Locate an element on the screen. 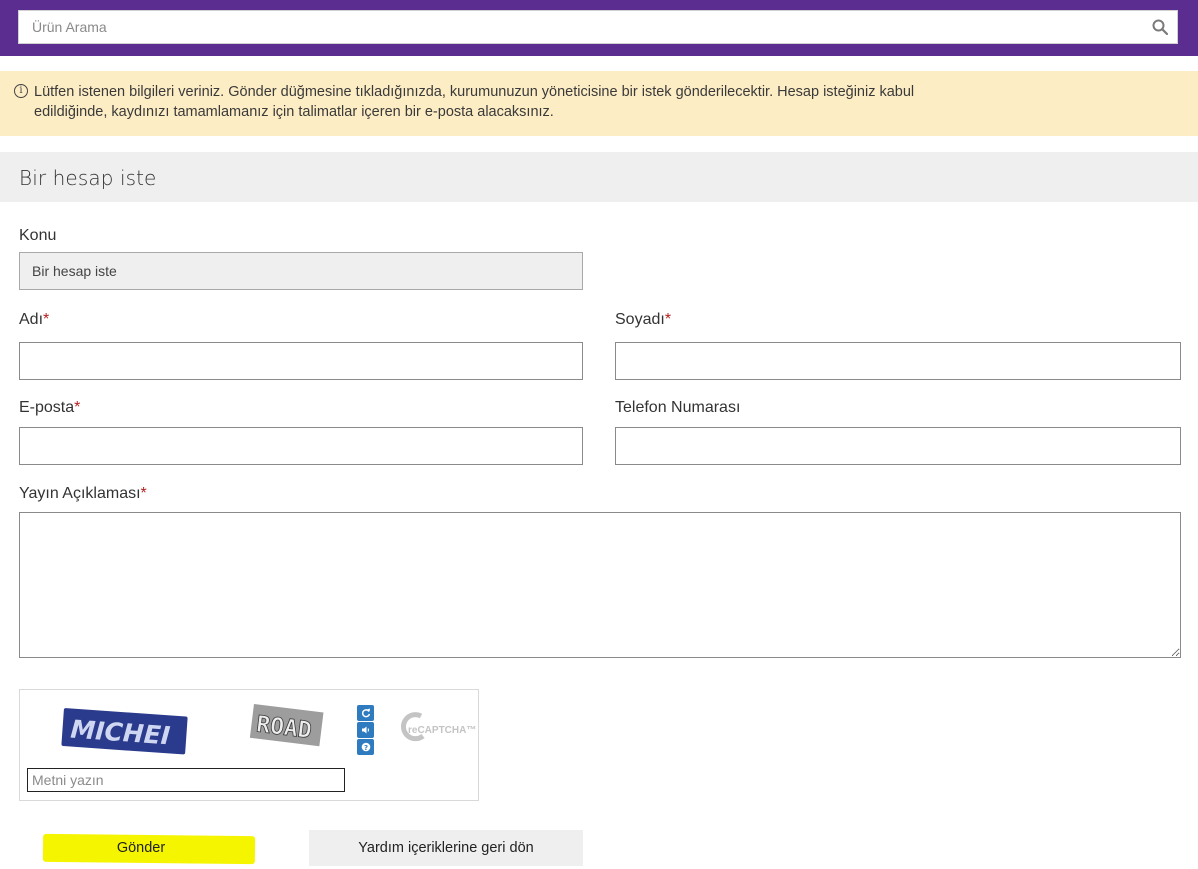 The width and height of the screenshot is (1198, 869). last-name-label-text: Soyadı is located at coordinates (640, 319).